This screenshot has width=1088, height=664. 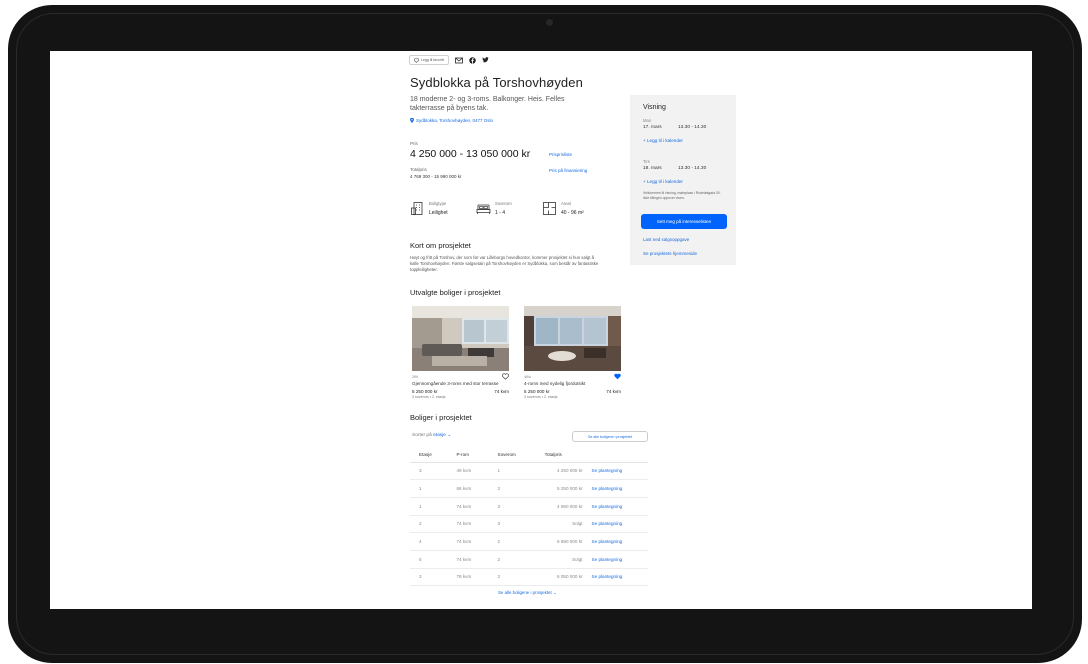 What do you see at coordinates (414, 143) in the screenshot?
I see `price-label: Pris` at bounding box center [414, 143].